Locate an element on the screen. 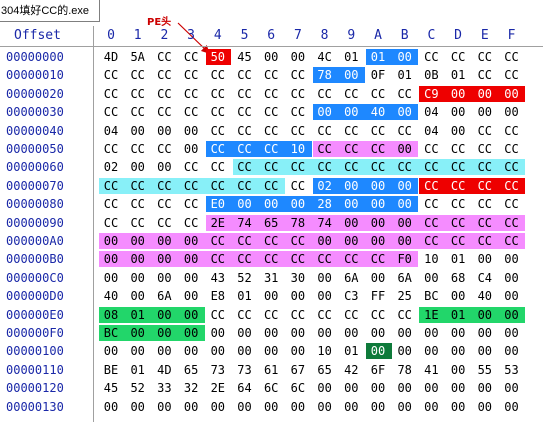 The height and width of the screenshot is (422, 543). hex-byte: E8 is located at coordinates (218, 296).